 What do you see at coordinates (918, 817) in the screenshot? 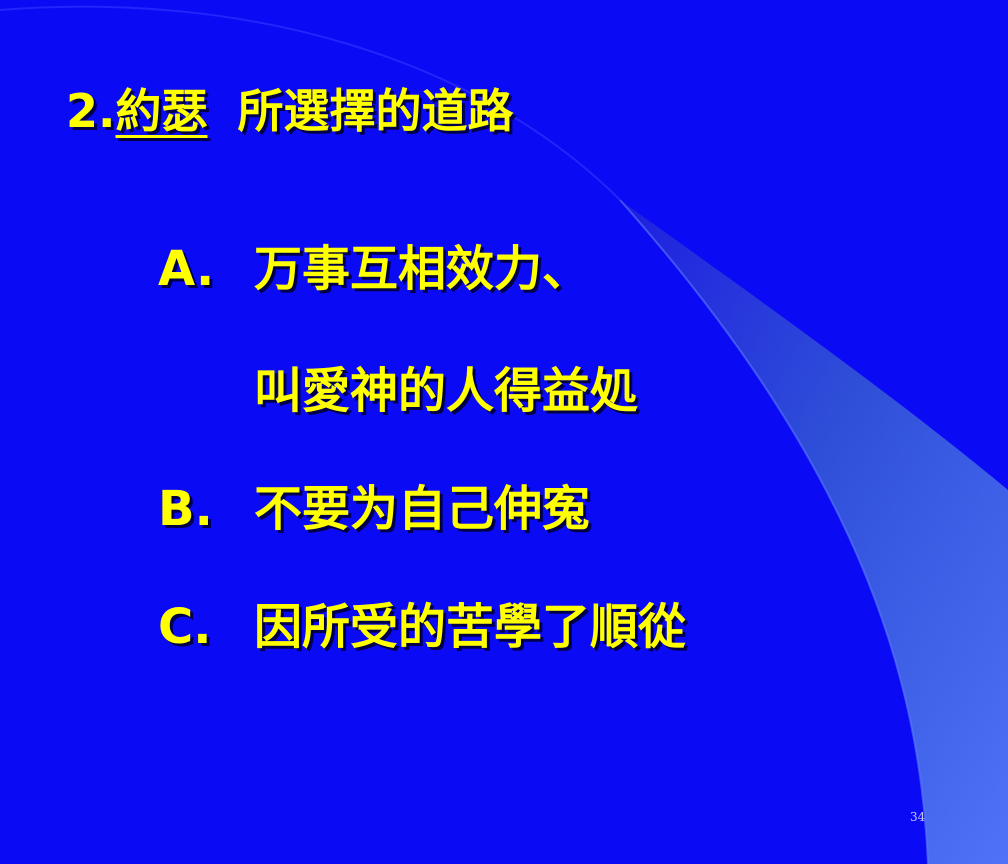
I see `page-number: 34` at bounding box center [918, 817].